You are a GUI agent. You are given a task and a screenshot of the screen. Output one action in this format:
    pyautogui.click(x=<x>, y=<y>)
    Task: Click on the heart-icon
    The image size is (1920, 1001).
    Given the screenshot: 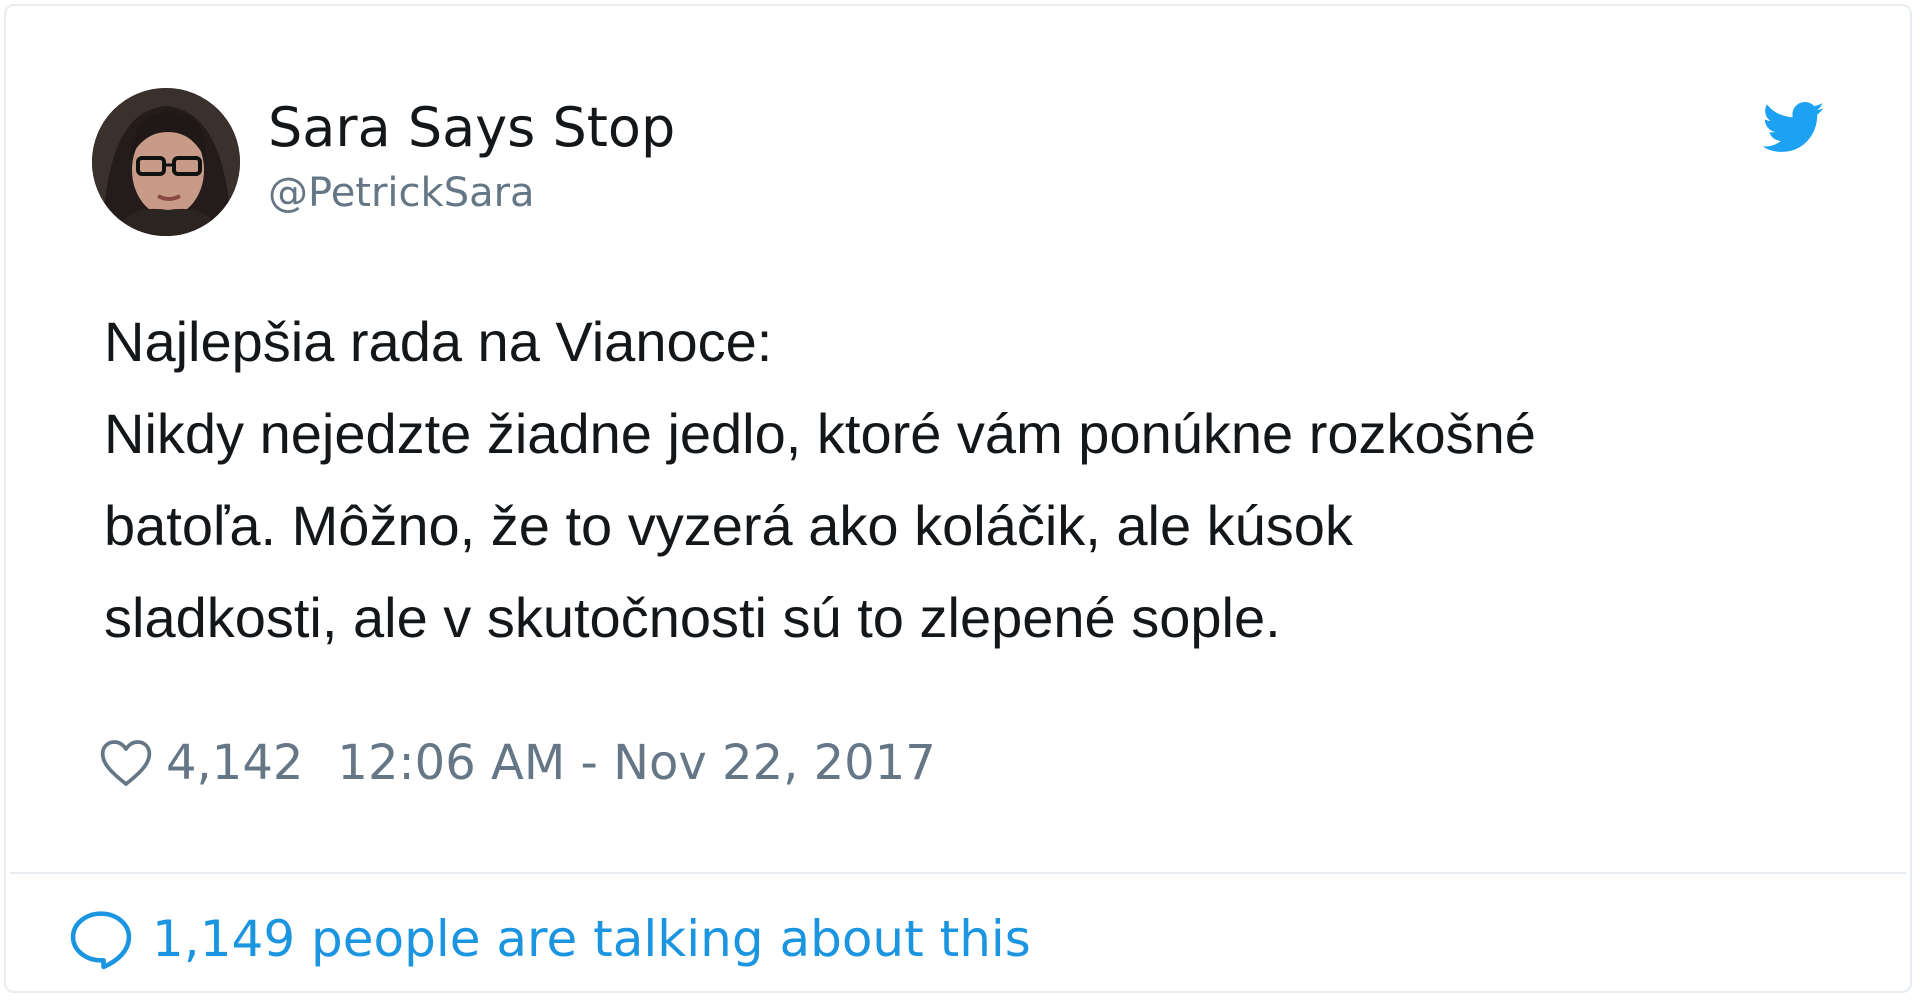 What is the action you would take?
    pyautogui.click(x=126, y=763)
    